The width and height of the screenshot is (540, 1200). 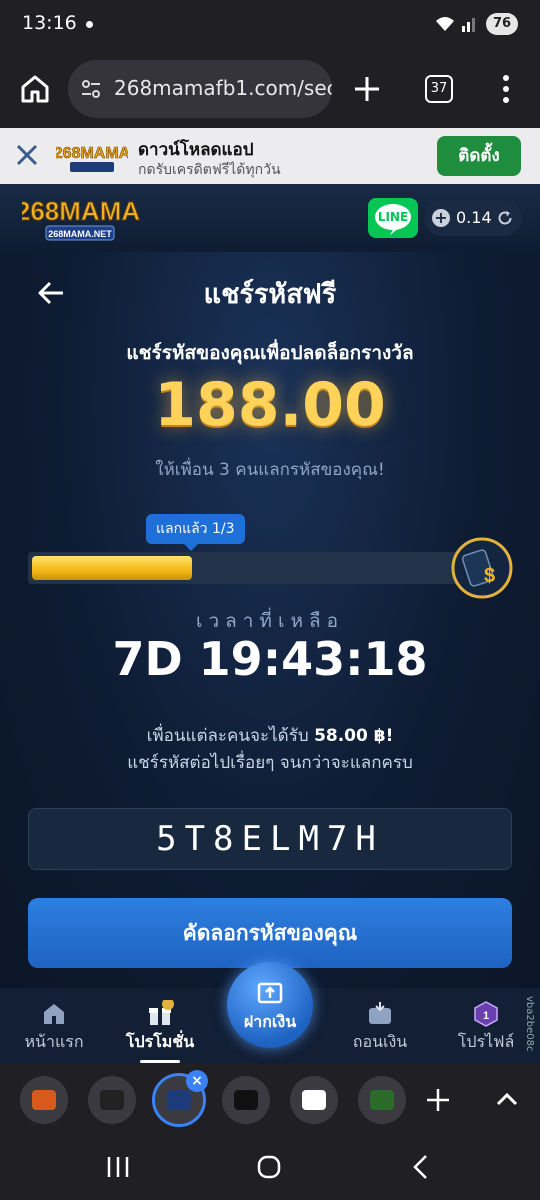 I want to click on deposit-icon, so click(x=270, y=993).